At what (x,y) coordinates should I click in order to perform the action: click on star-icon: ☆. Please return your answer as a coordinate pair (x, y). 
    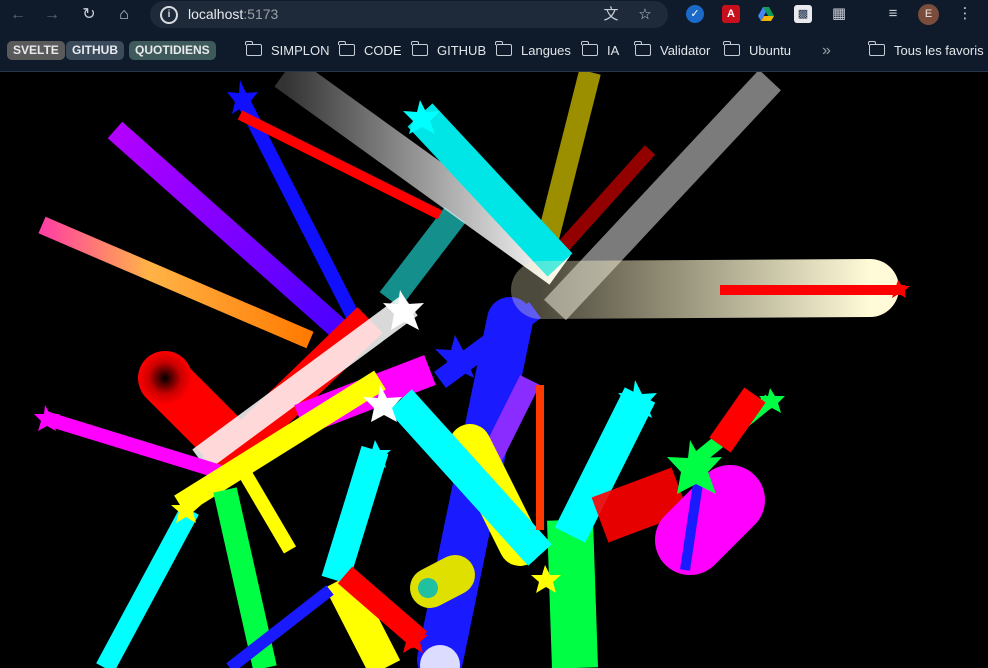
    Looking at the image, I should click on (645, 15).